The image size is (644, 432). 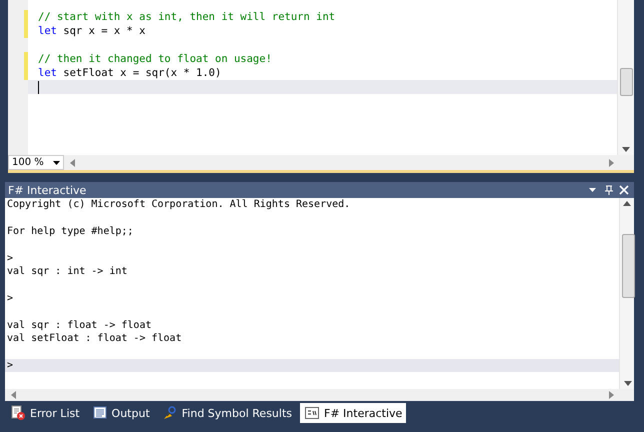 I want to click on panel-tab: Output, so click(x=121, y=413).